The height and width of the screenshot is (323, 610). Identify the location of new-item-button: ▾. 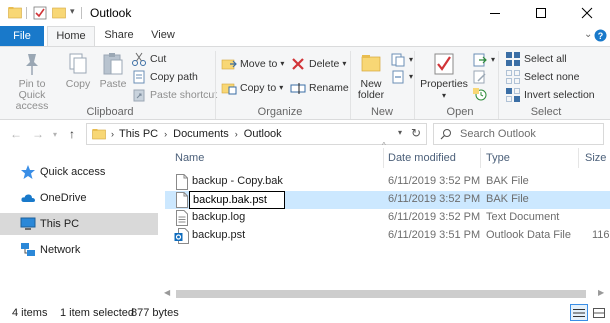
(401, 59).